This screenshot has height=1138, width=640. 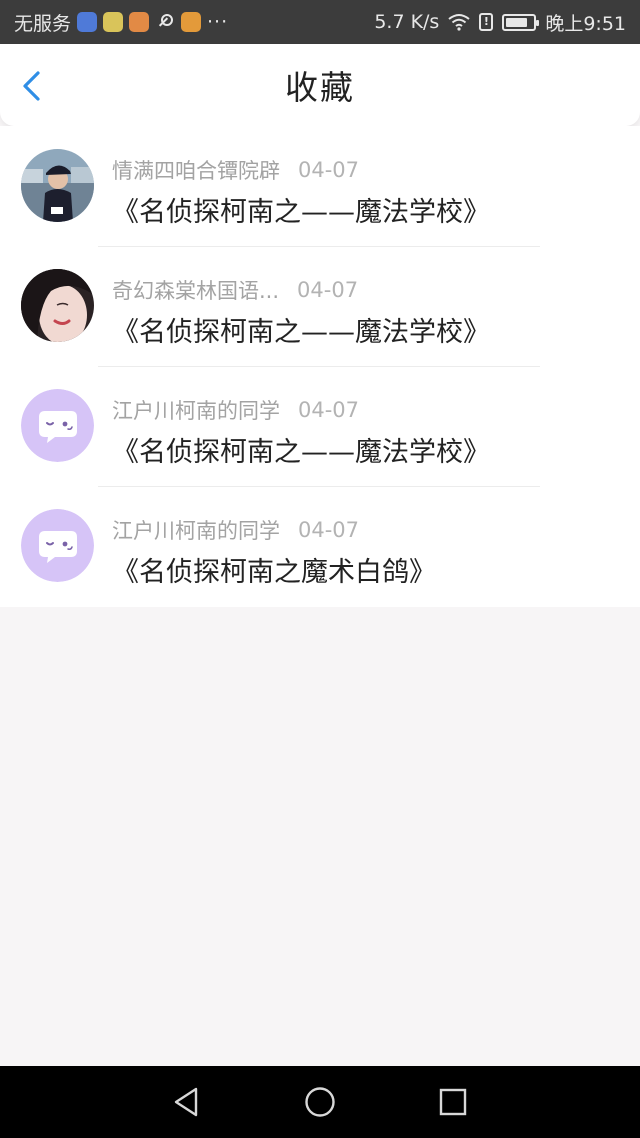 What do you see at coordinates (139, 22) in the screenshot?
I see `video-app-icon` at bounding box center [139, 22].